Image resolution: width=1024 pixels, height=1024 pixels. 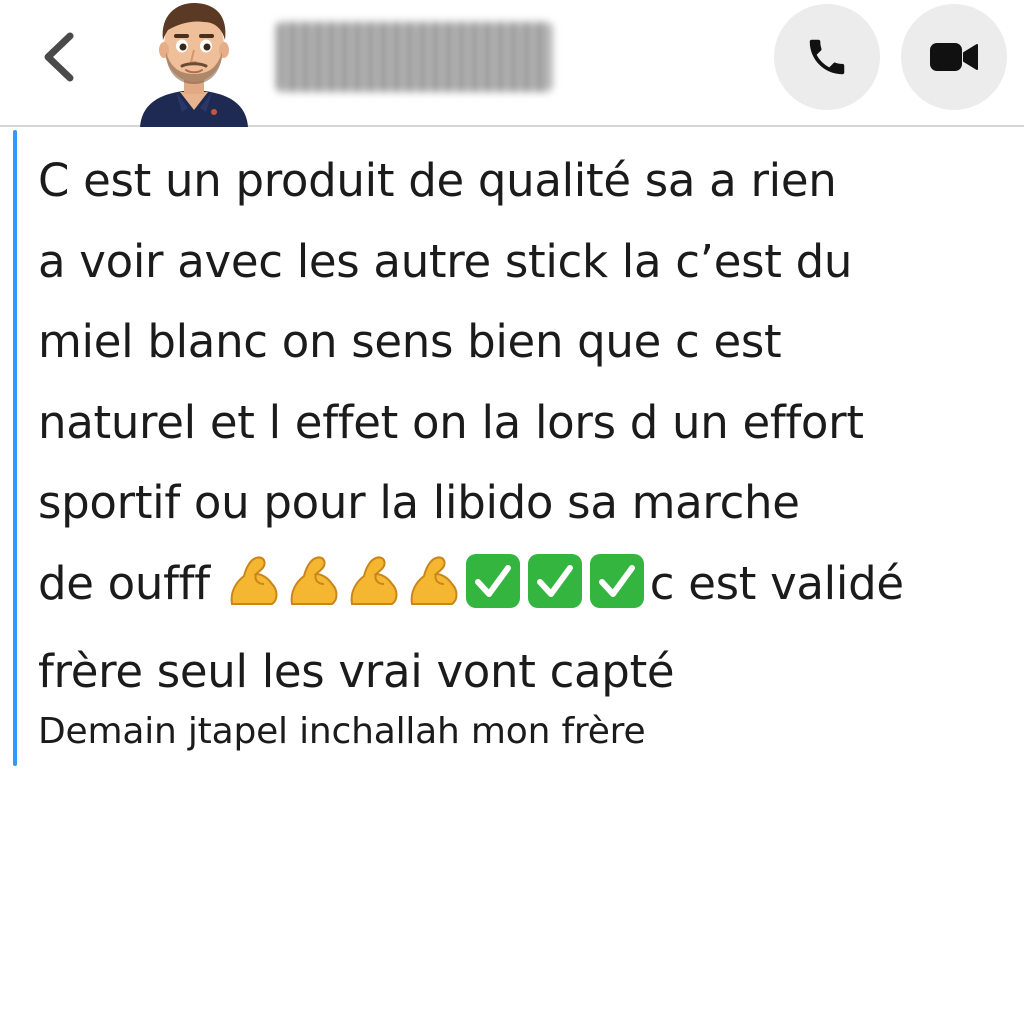 I want to click on message-text-secondary: Demain jtapel inchallah mon frère, so click(x=518, y=732).